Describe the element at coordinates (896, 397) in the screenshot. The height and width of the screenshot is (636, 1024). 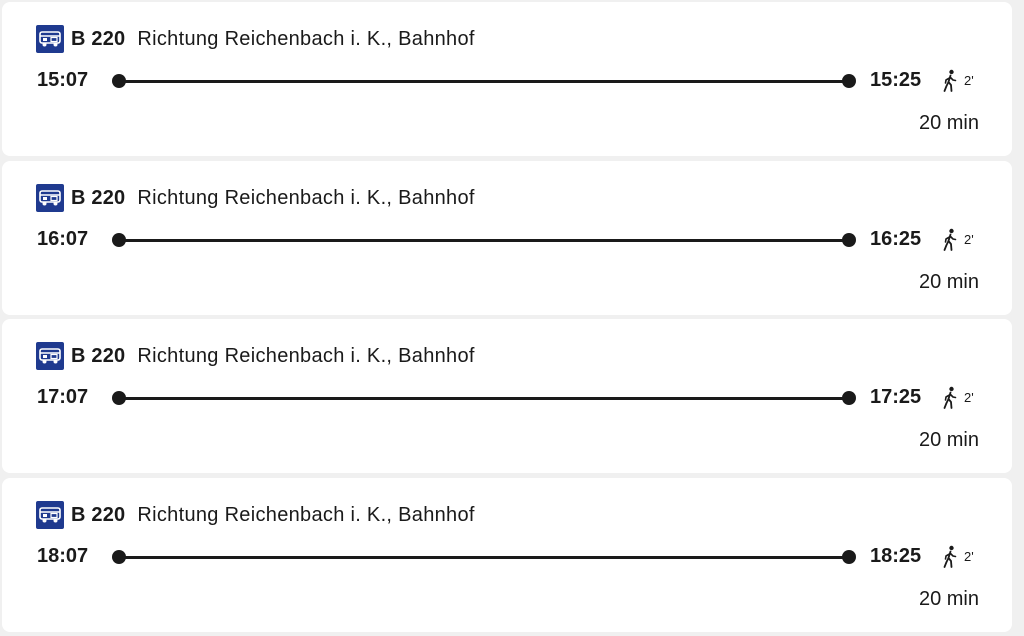
I see `arrival-time: 17:25` at that location.